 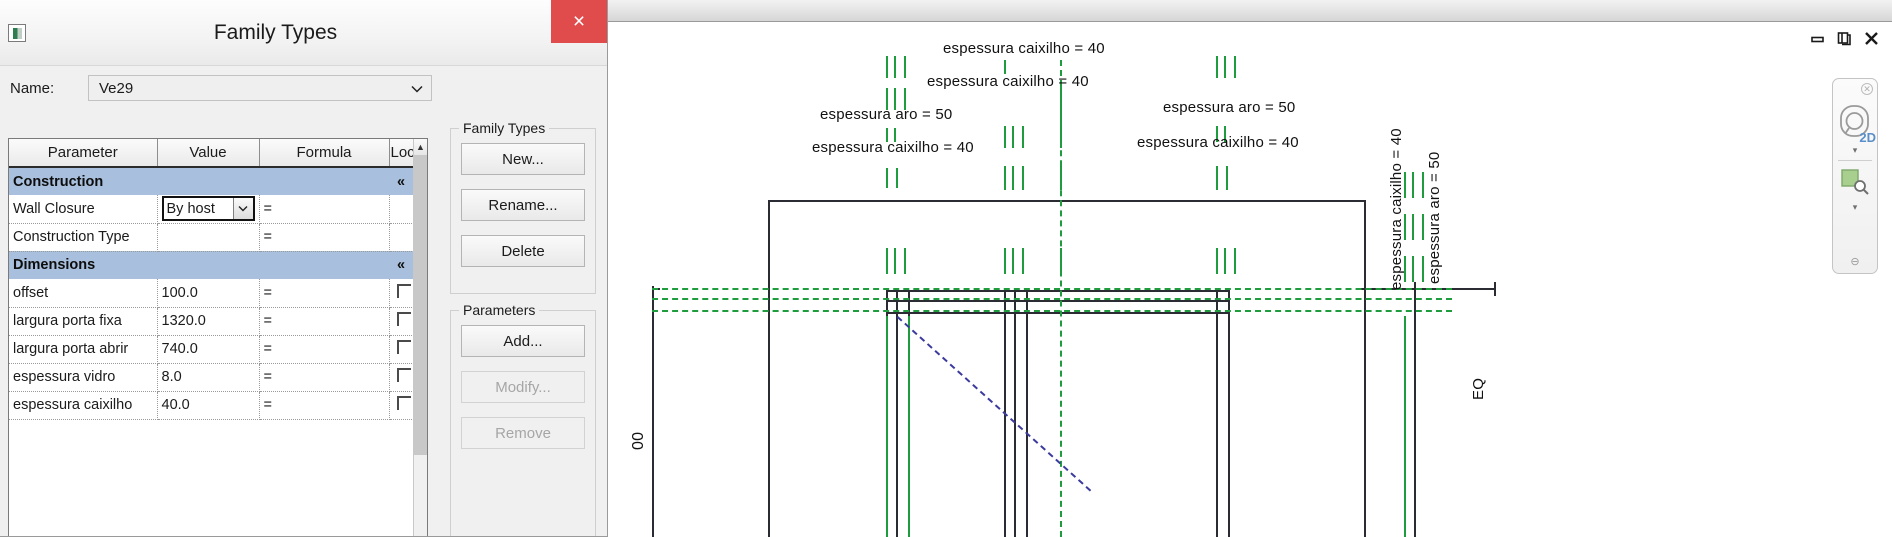 What do you see at coordinates (1855, 184) in the screenshot?
I see `zoom-window-icon` at bounding box center [1855, 184].